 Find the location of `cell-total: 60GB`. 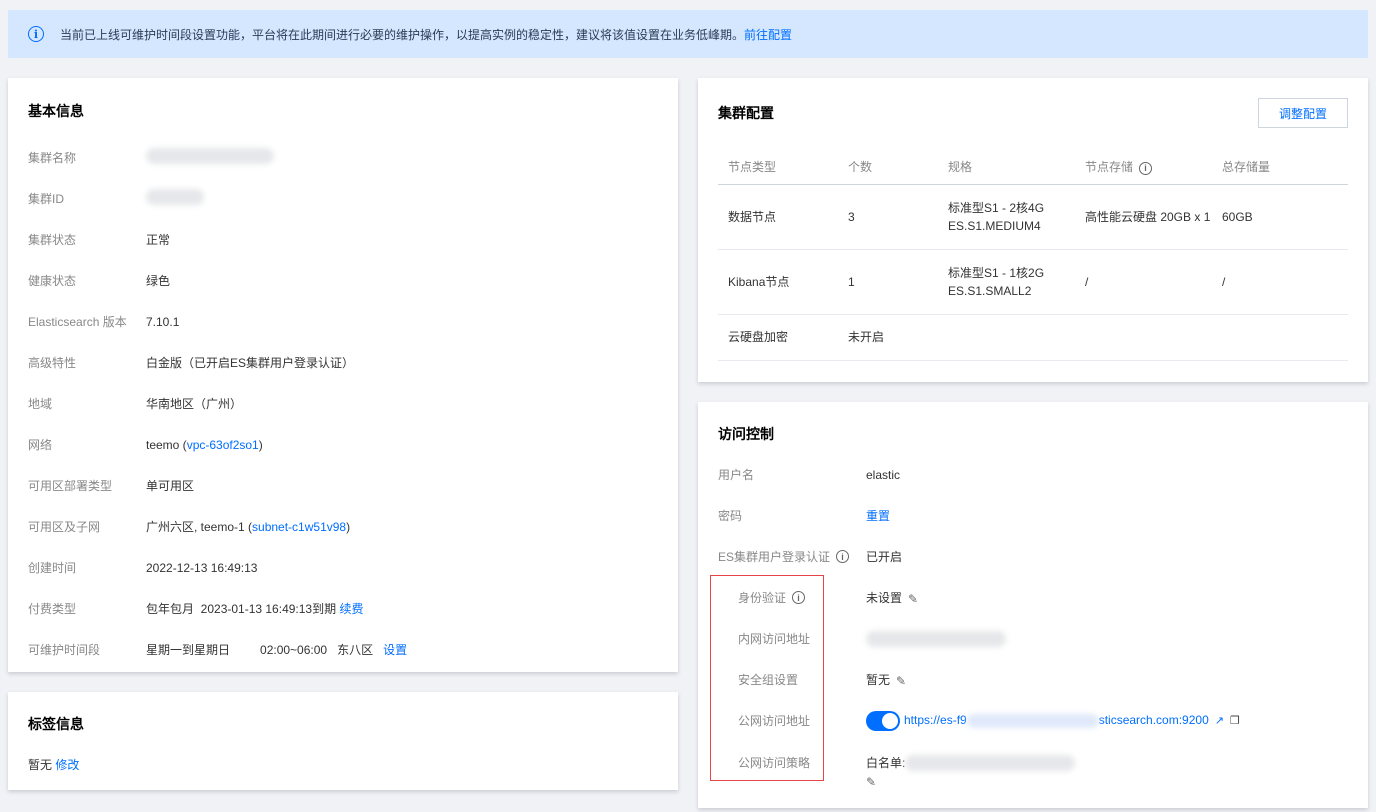

cell-total: 60GB is located at coordinates (1280, 217).